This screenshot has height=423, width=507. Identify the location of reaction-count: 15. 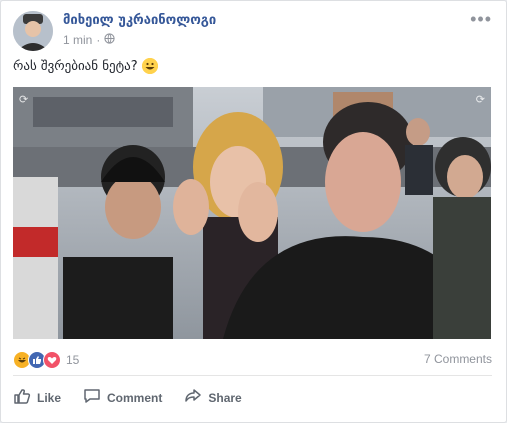
(73, 360).